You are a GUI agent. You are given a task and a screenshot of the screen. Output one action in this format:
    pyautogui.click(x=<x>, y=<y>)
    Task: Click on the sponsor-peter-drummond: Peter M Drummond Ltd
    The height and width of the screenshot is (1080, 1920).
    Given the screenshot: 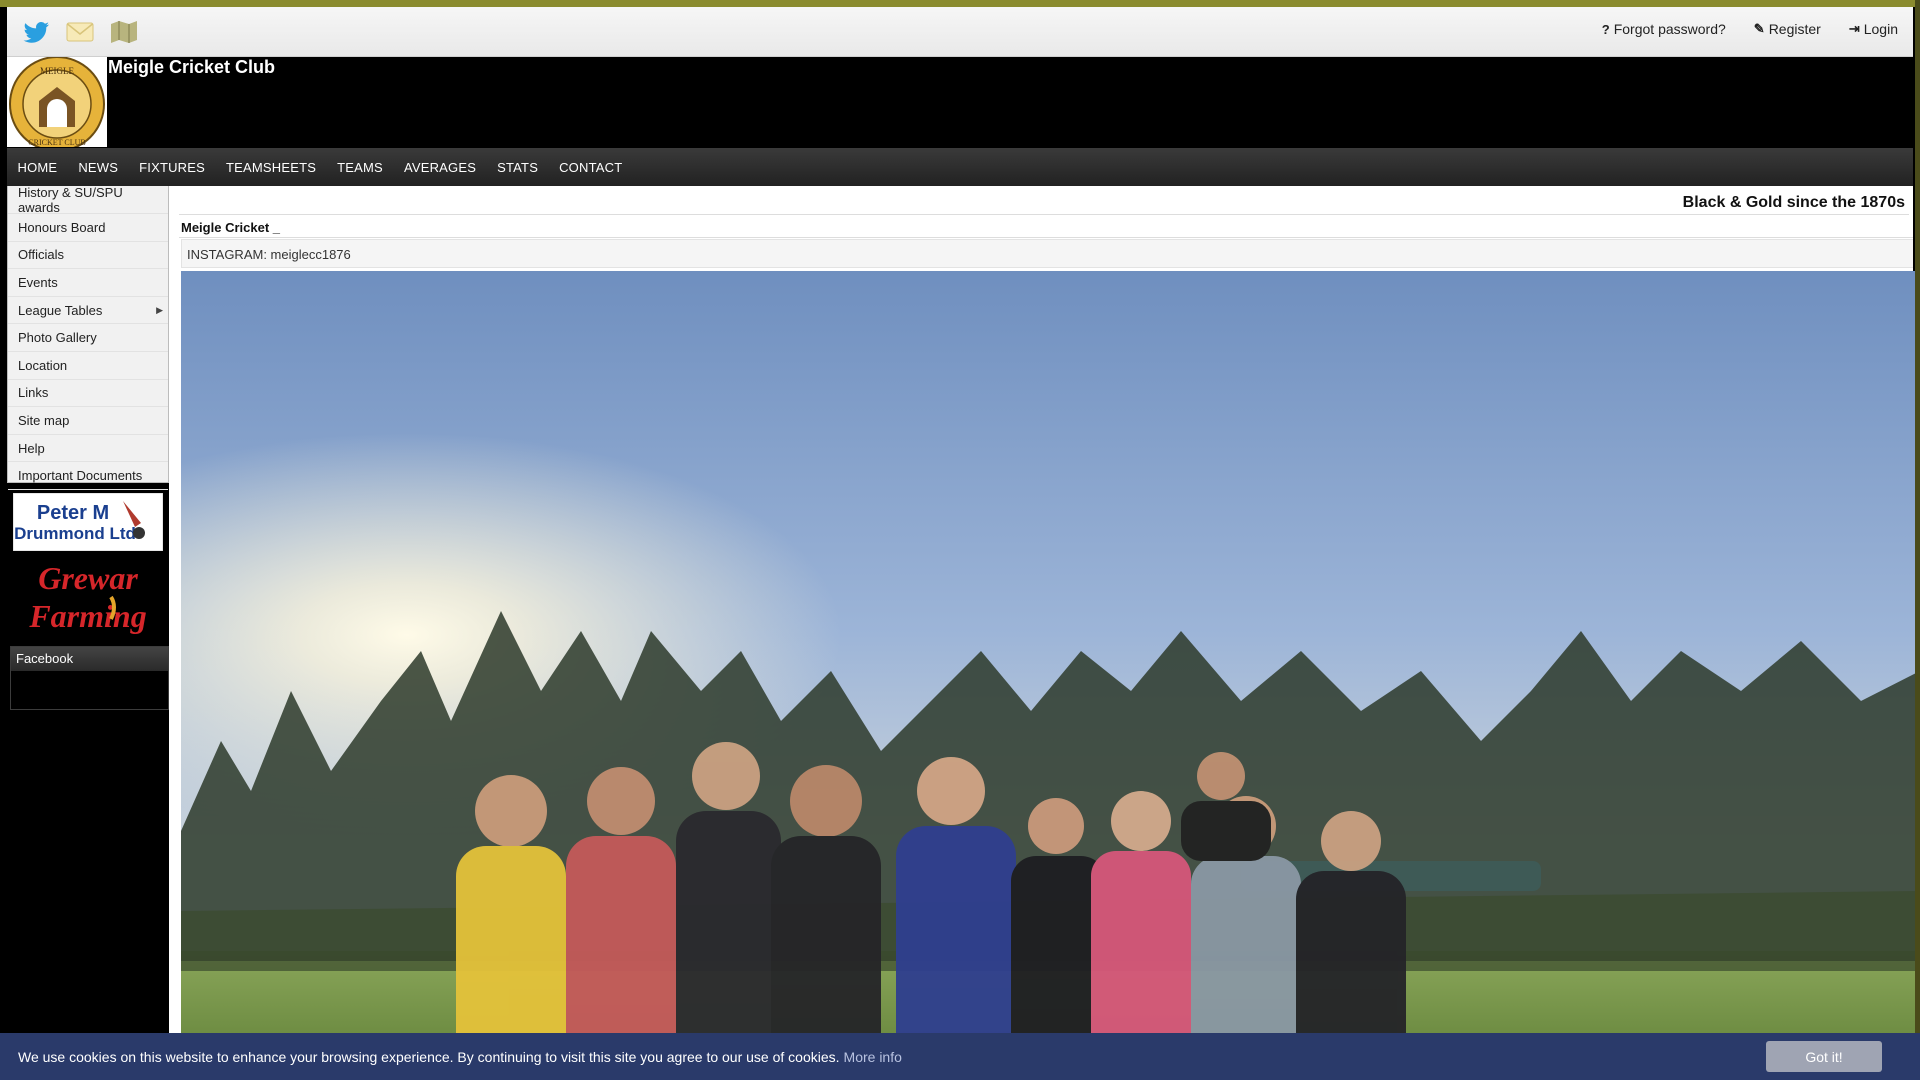 What is the action you would take?
    pyautogui.click(x=88, y=522)
    